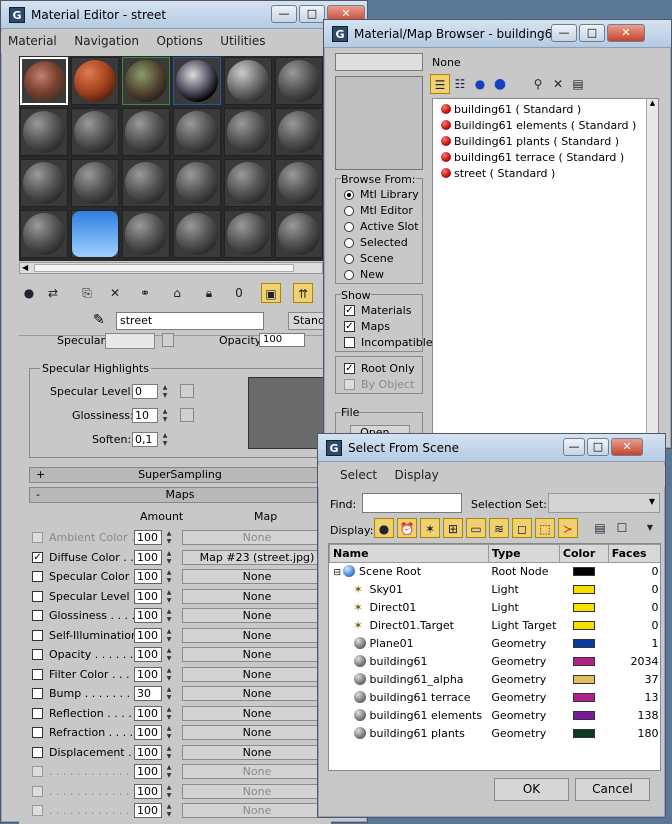  Describe the element at coordinates (308, 321) in the screenshot. I see `material-type-button: Stand` at that location.